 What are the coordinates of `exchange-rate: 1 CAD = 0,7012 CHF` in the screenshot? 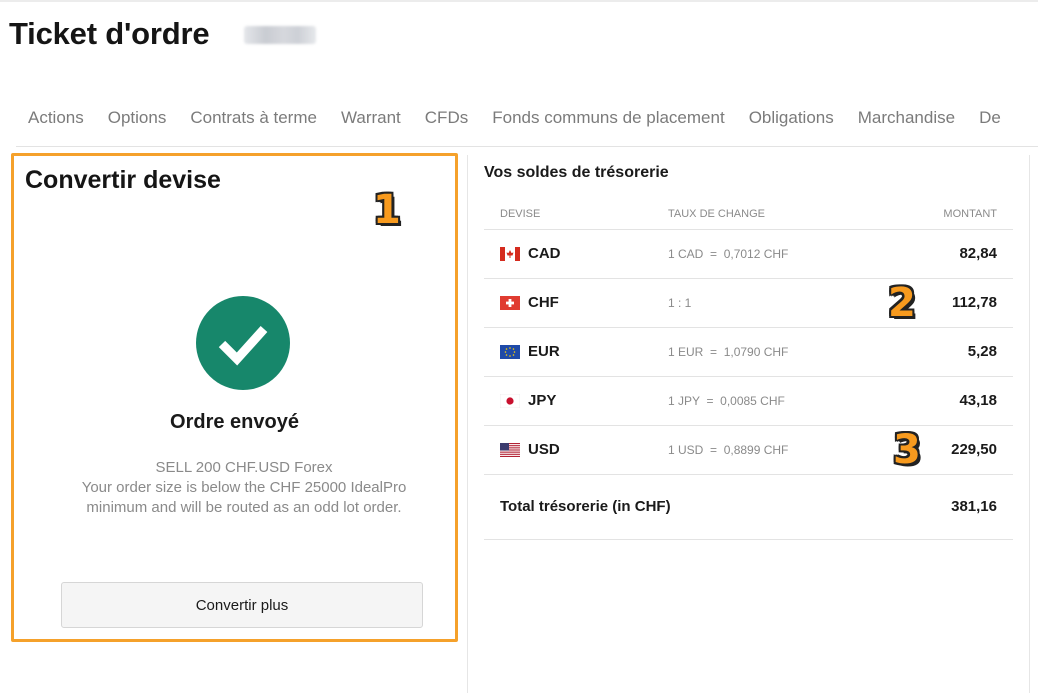 It's located at (728, 254).